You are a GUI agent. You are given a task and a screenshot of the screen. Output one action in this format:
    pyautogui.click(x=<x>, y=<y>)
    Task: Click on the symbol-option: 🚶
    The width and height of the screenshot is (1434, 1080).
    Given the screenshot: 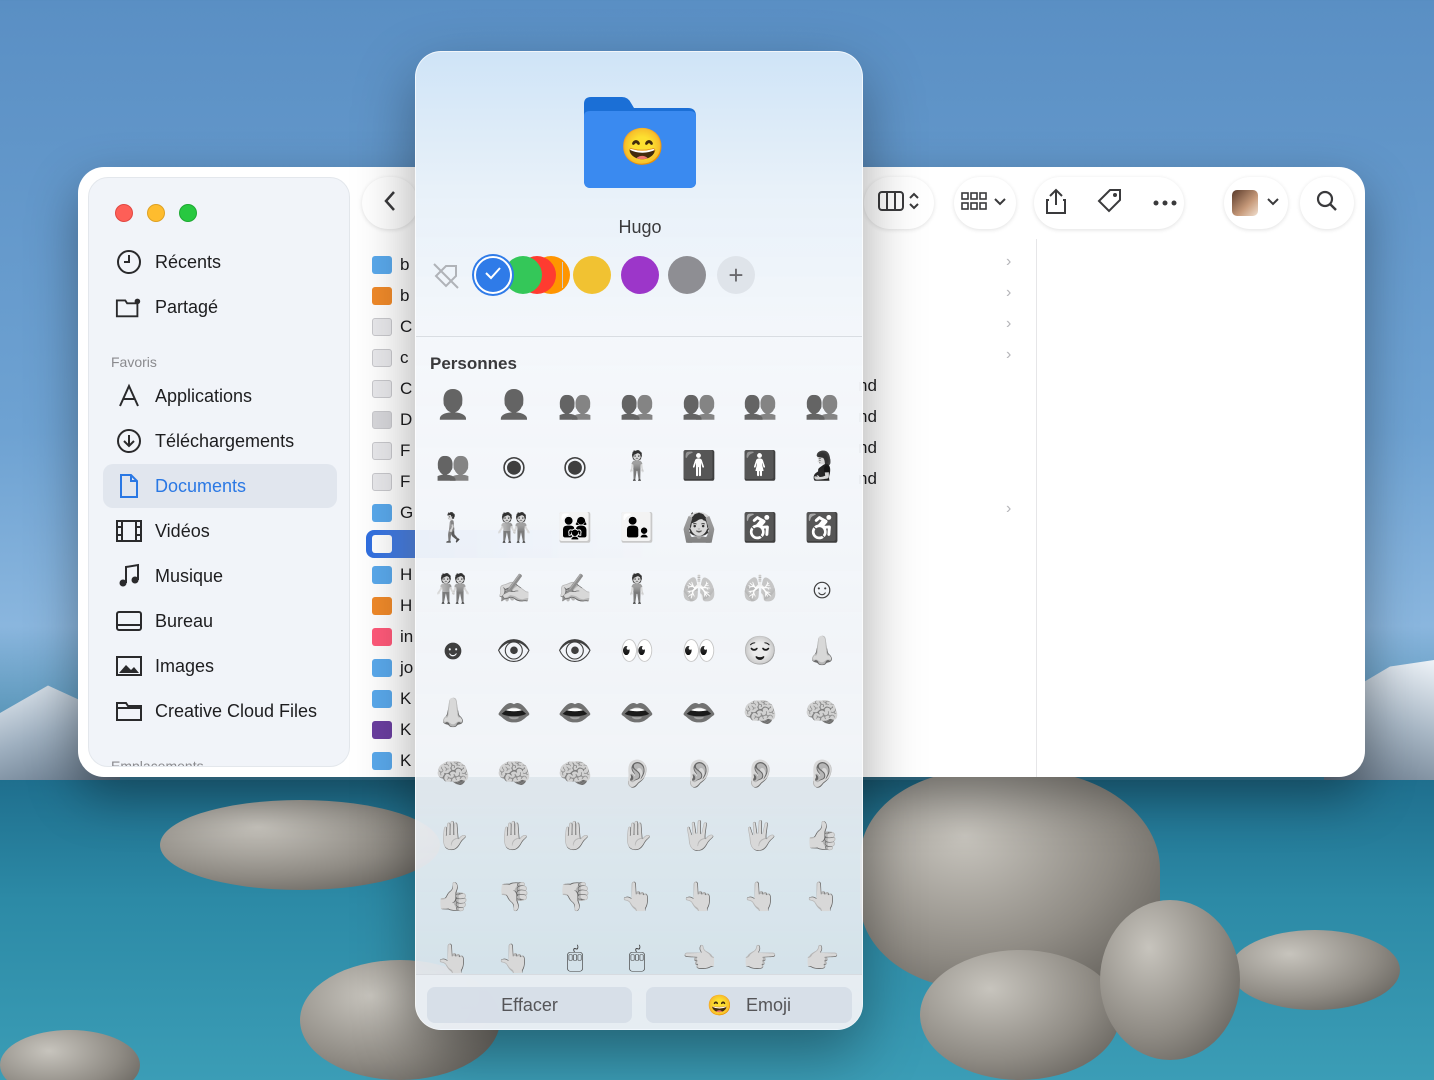 What is the action you would take?
    pyautogui.click(x=453, y=527)
    